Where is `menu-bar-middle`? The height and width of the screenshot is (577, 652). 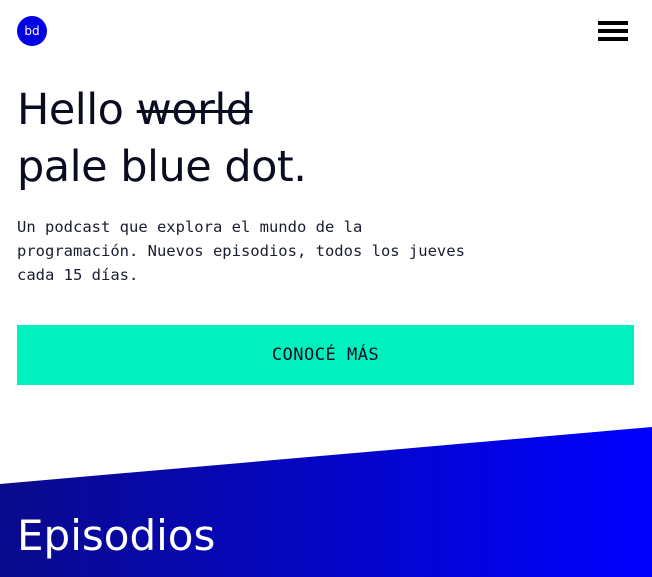 menu-bar-middle is located at coordinates (613, 31).